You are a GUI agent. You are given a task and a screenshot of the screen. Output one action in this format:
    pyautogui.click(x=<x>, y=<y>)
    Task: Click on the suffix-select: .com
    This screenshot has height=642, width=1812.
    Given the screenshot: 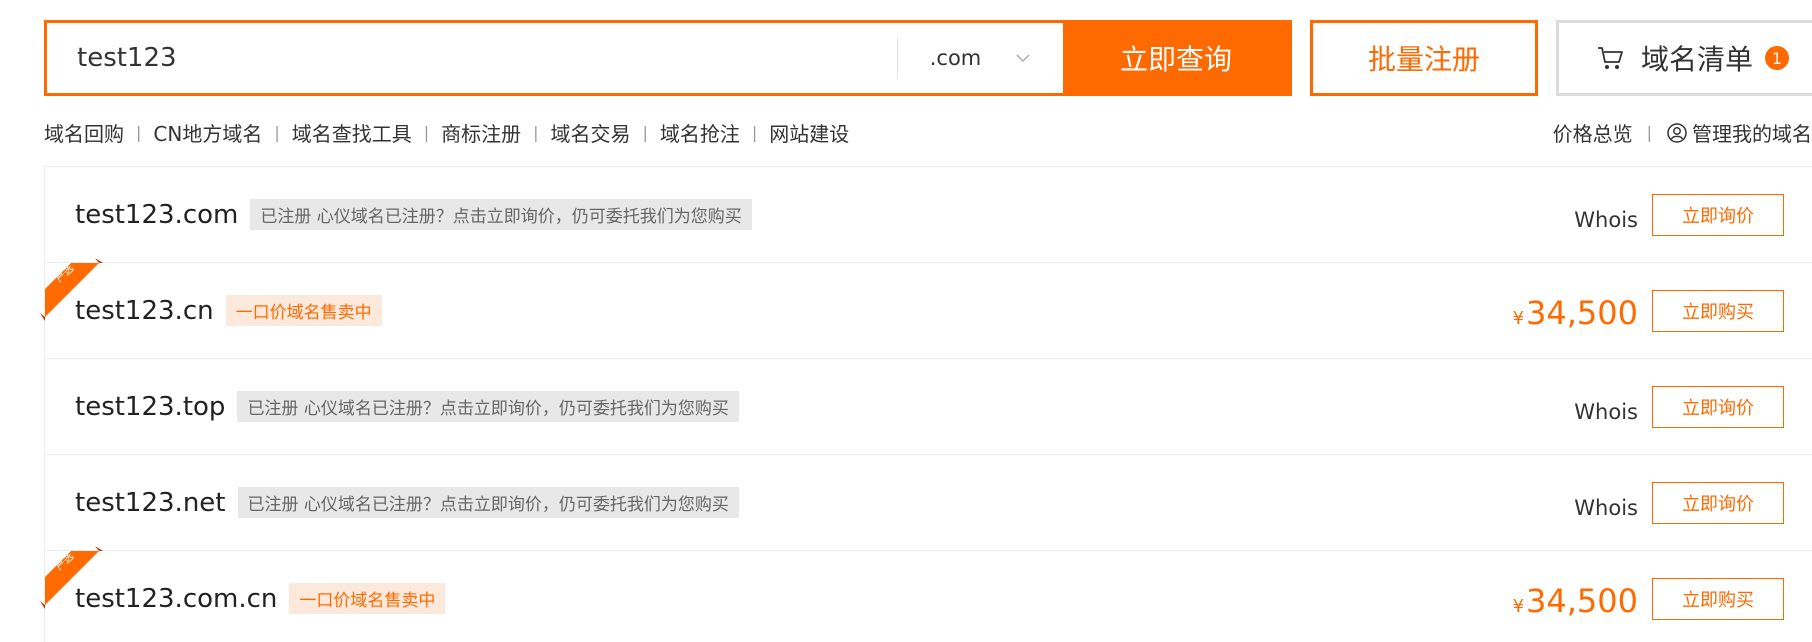 What is the action you would take?
    pyautogui.click(x=980, y=58)
    